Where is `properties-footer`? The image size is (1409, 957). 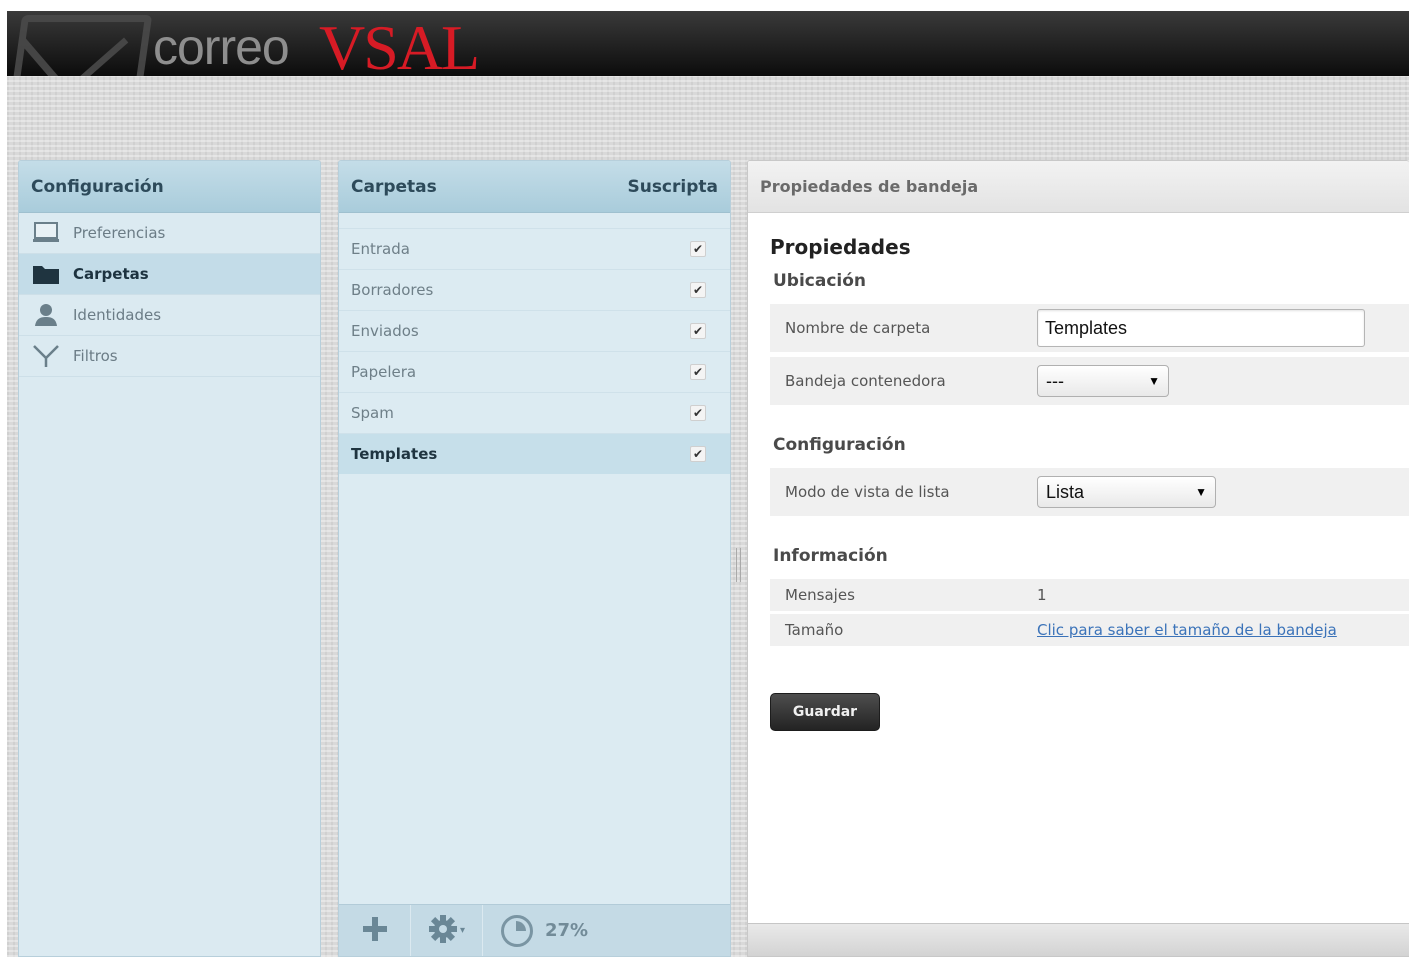 properties-footer is located at coordinates (1078, 939).